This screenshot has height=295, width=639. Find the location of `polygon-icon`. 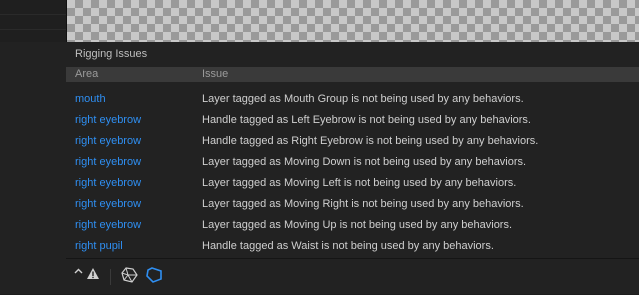

polygon-icon is located at coordinates (154, 275).